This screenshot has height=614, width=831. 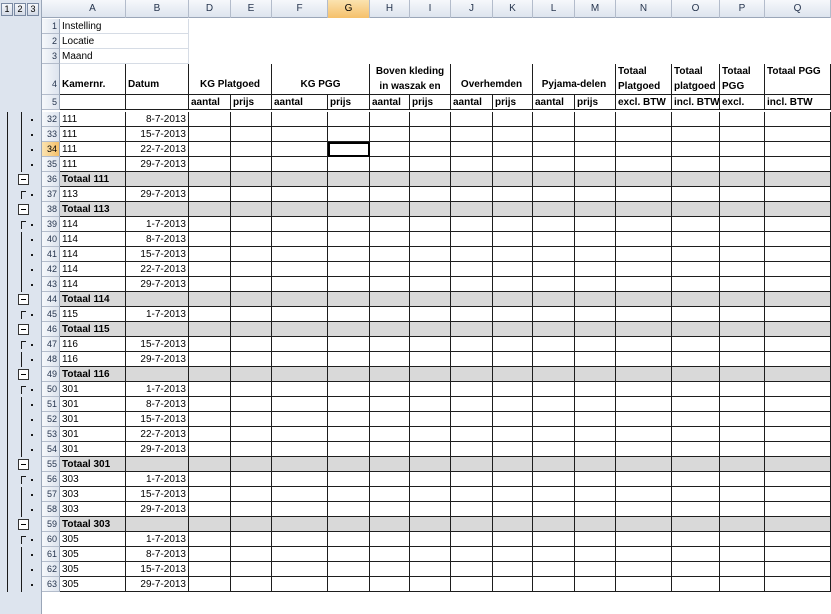 What do you see at coordinates (251, 9) in the screenshot?
I see `column-header-e: E` at bounding box center [251, 9].